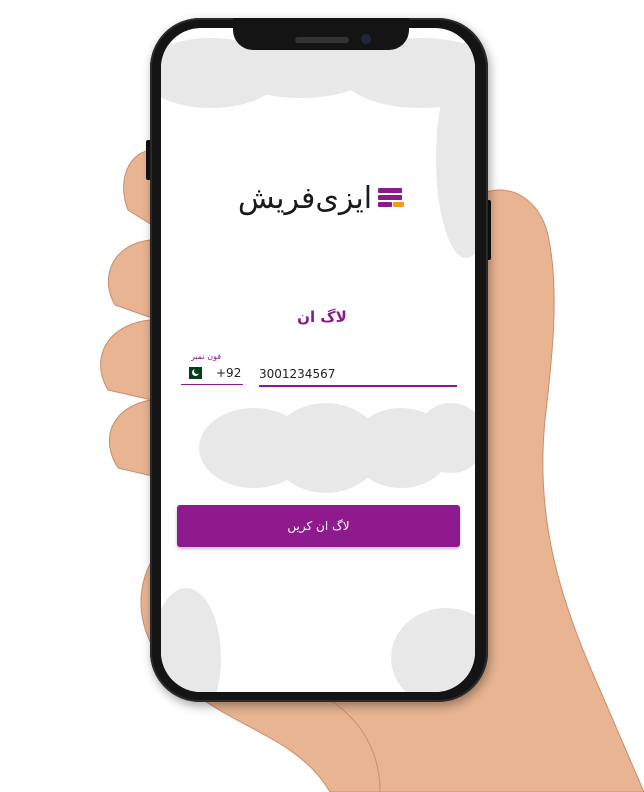 This screenshot has width=644, height=792. Describe the element at coordinates (212, 373) in the screenshot. I see `country-code-selector: +92` at that location.